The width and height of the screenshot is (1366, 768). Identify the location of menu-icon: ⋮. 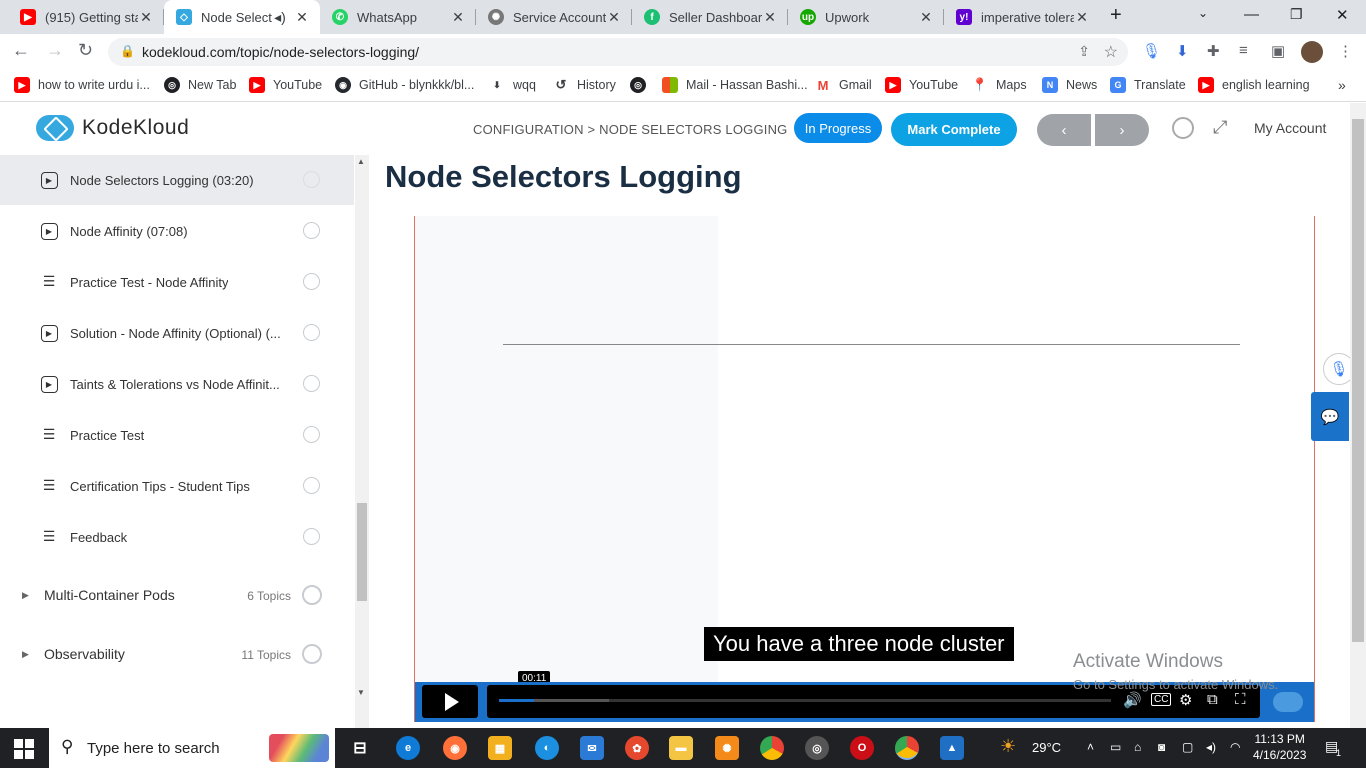
(1345, 51).